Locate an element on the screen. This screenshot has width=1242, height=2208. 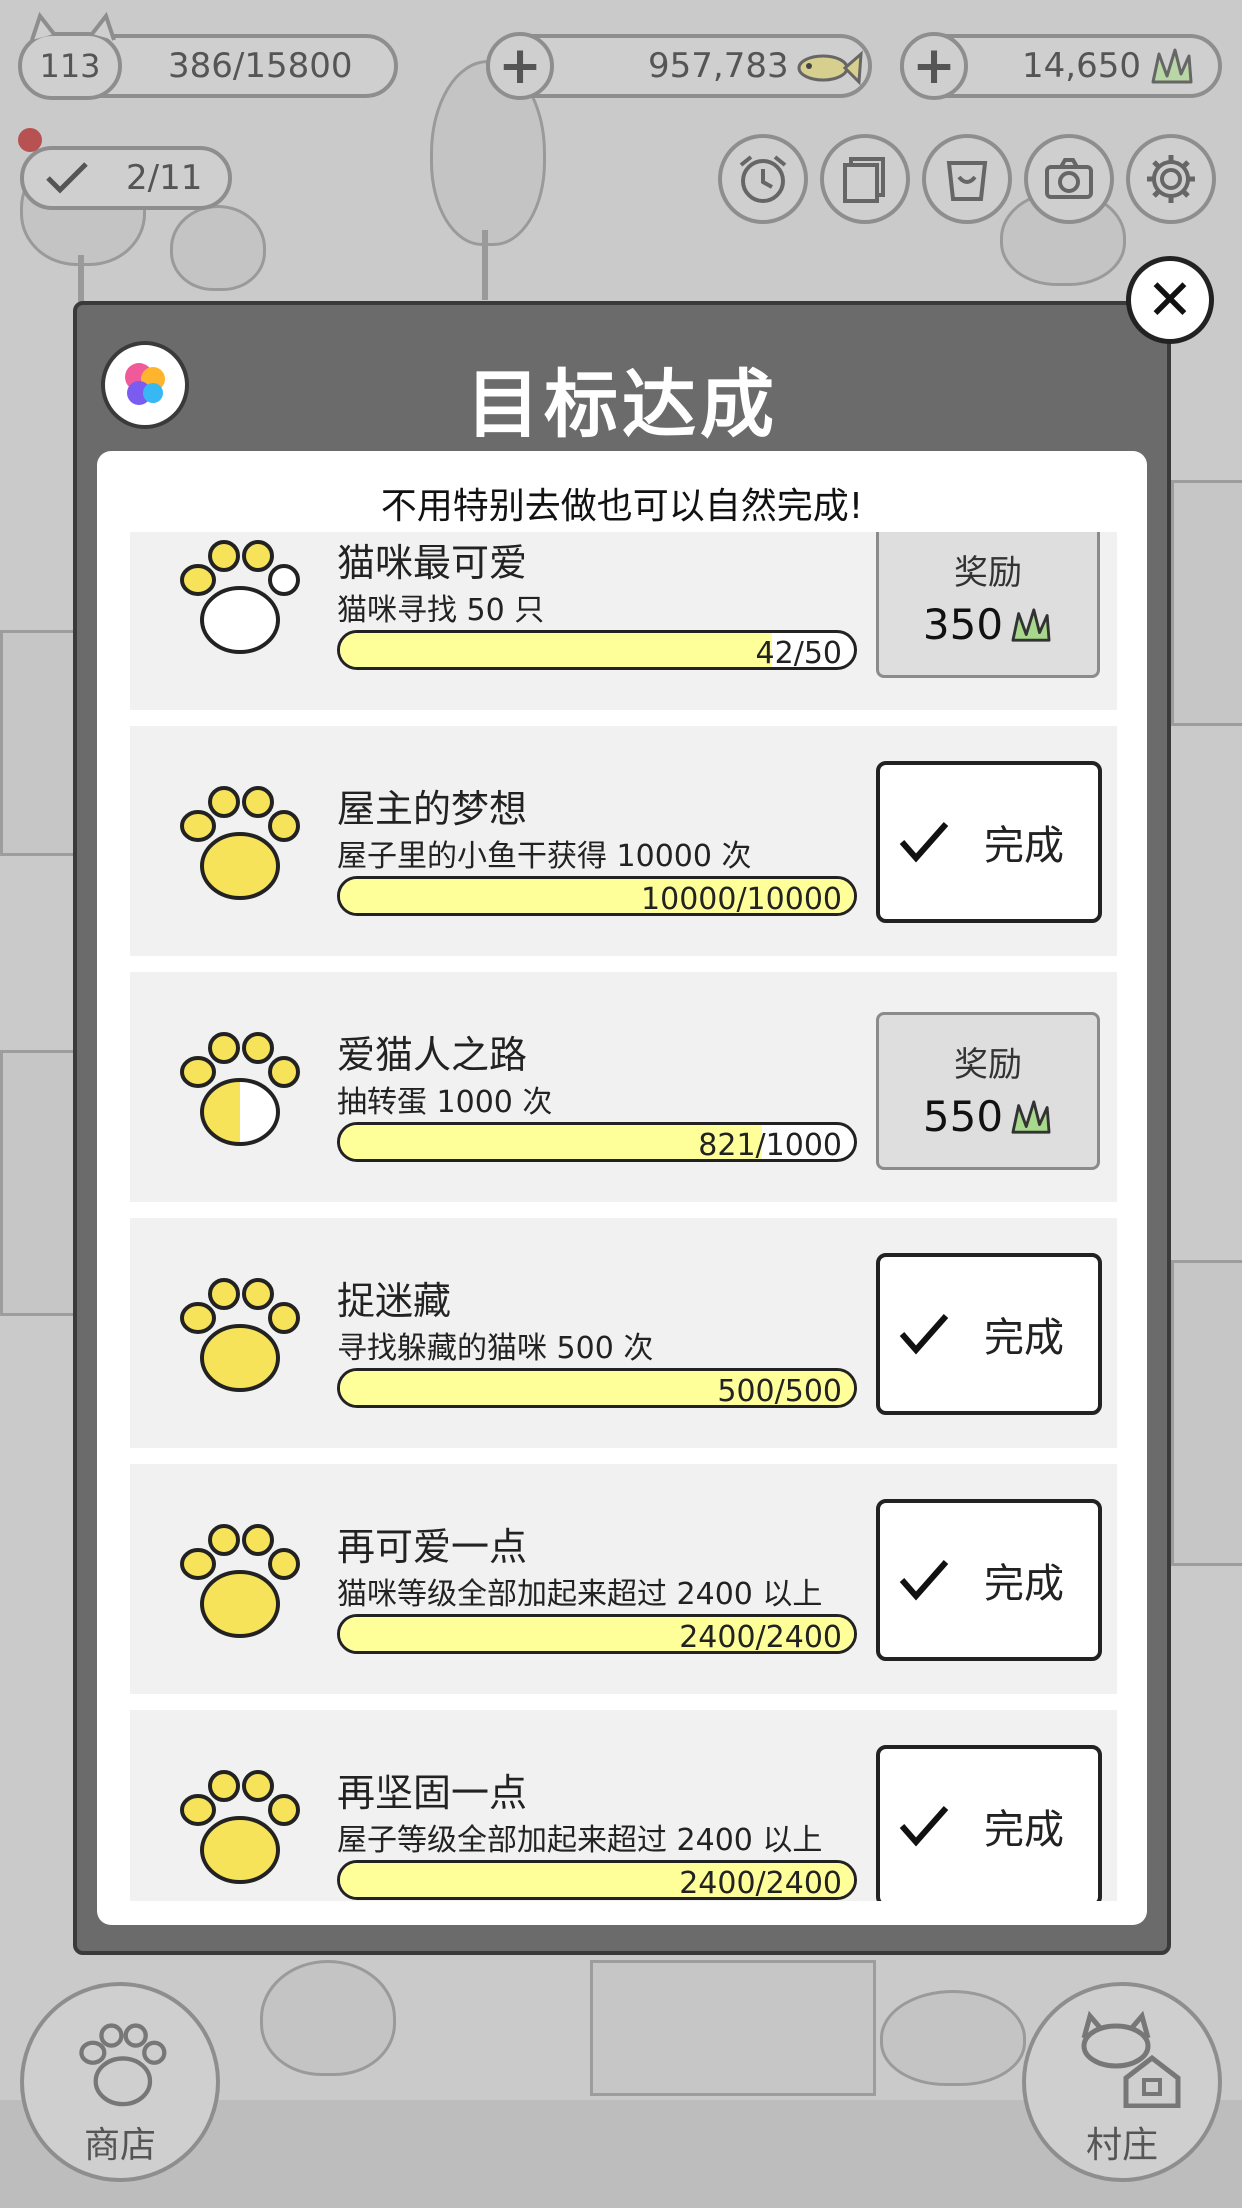
add-fish-button: + is located at coordinates (520, 66).